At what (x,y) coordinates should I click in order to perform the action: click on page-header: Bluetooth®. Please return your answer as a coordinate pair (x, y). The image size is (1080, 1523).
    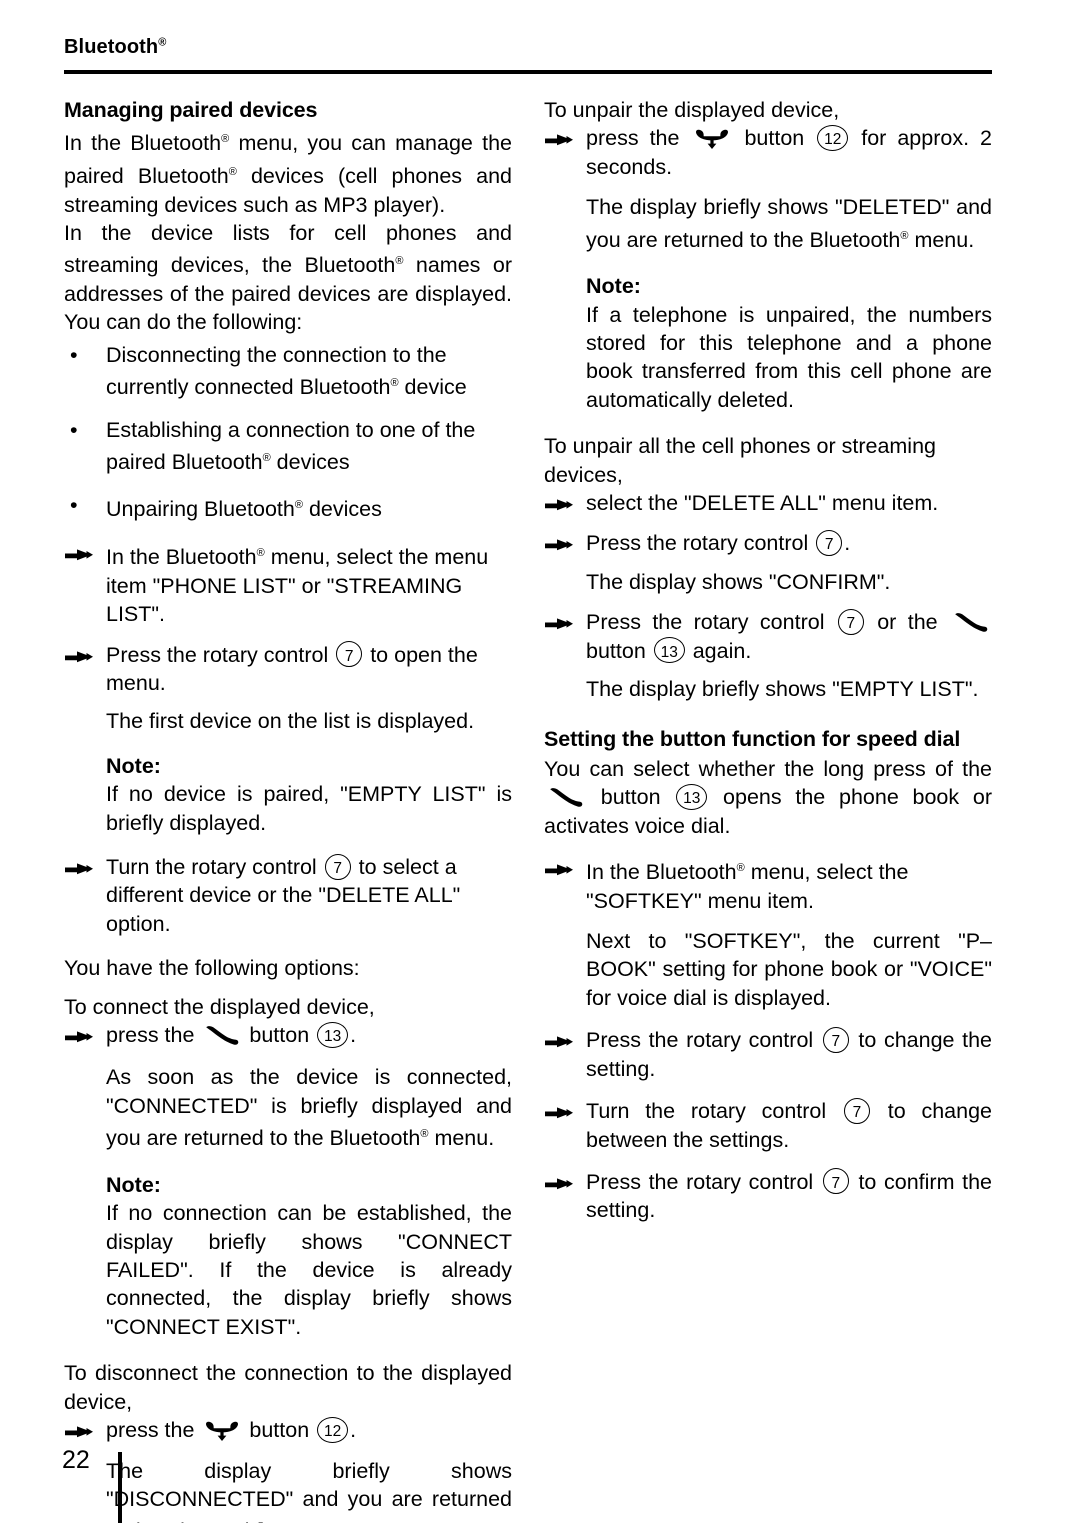
    Looking at the image, I should click on (528, 47).